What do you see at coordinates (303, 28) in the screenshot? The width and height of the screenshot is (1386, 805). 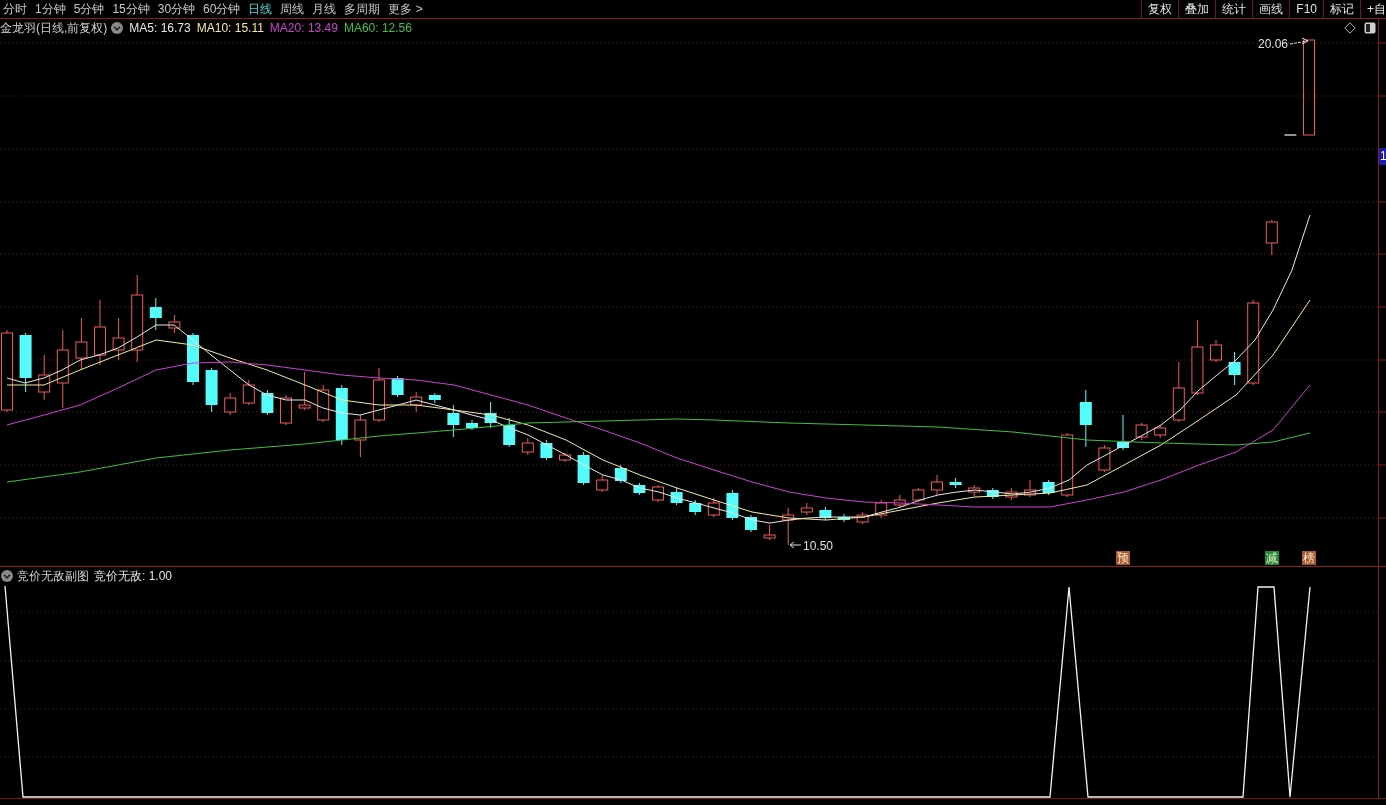 I see `ma-reading: MA20: 13.49` at bounding box center [303, 28].